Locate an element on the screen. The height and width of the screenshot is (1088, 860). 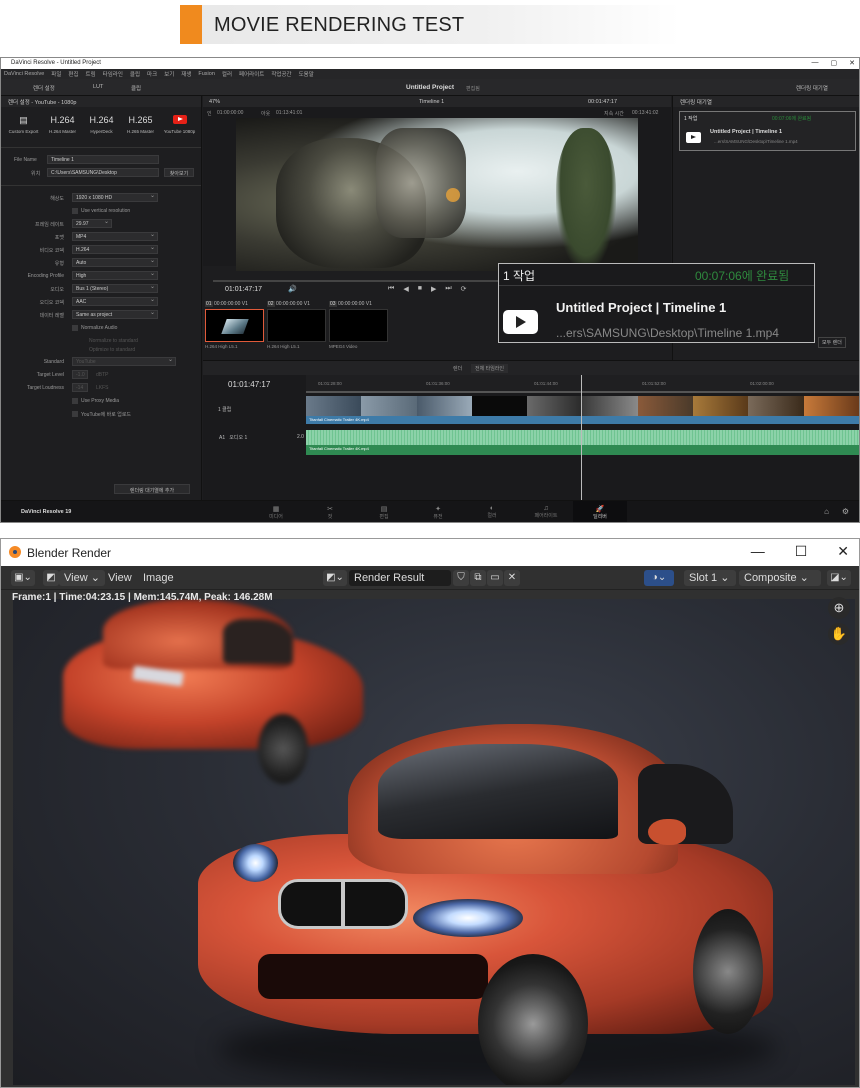
clip-button: 클립 is located at coordinates (136, 88).